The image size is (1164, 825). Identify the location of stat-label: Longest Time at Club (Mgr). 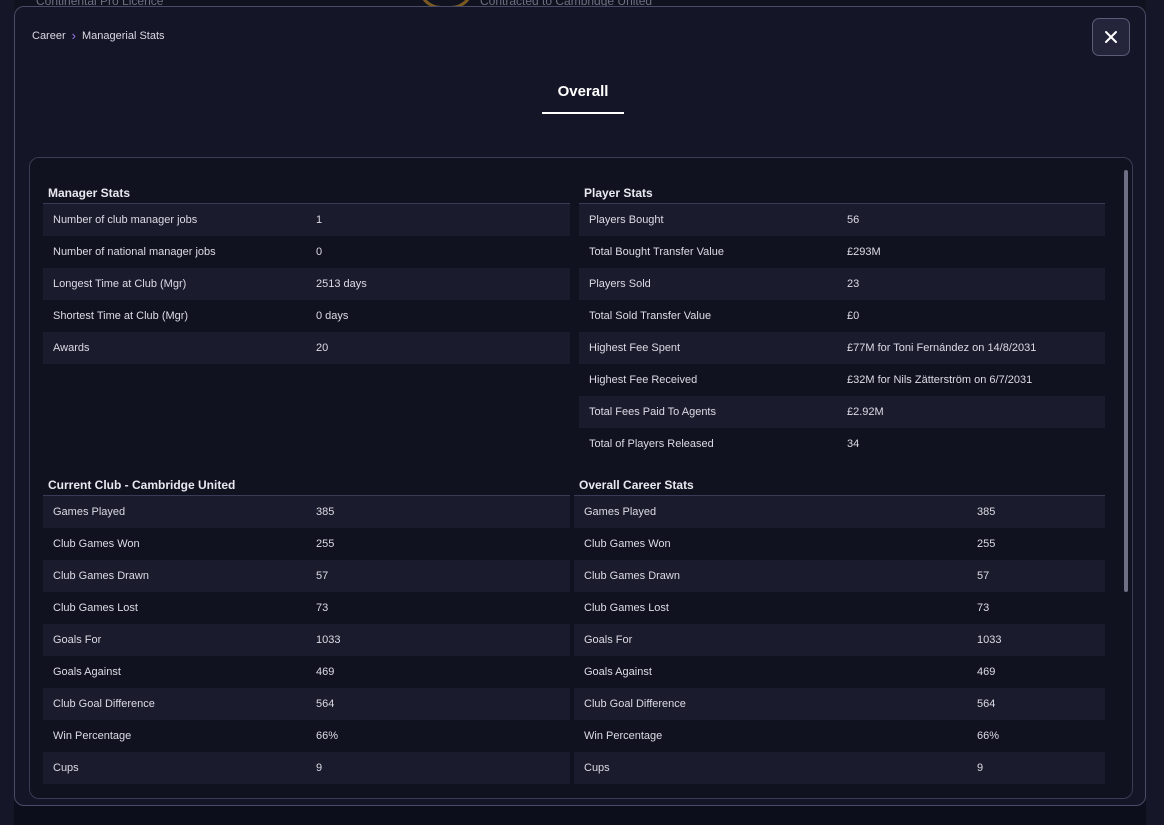
(120, 284).